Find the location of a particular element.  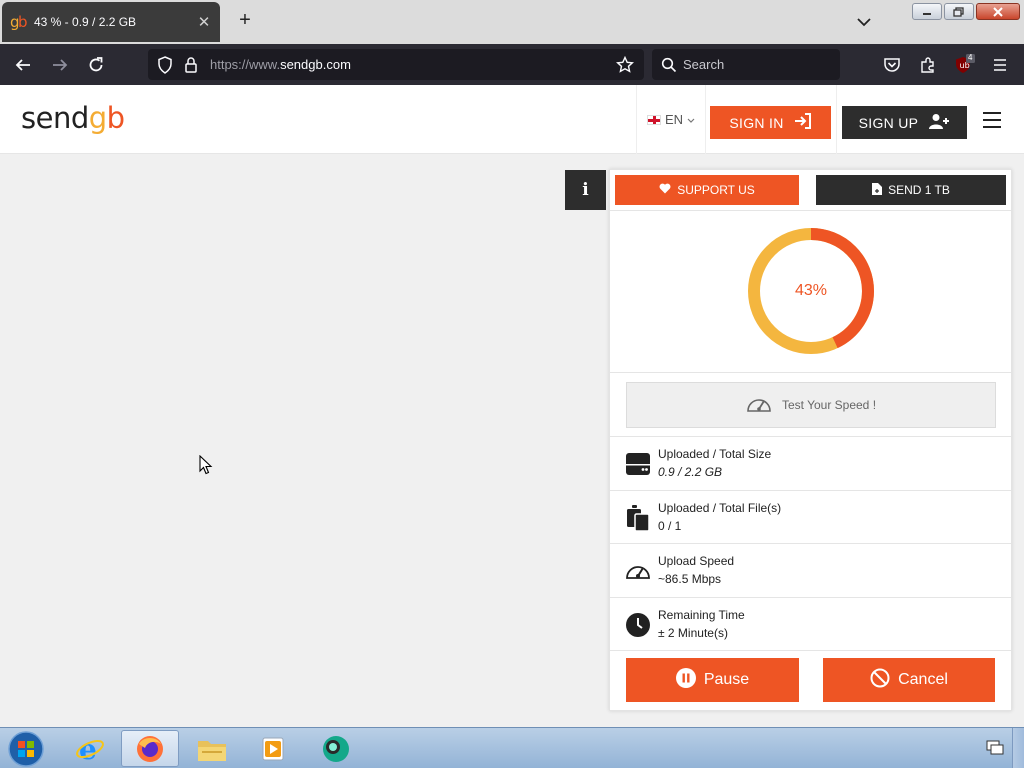

support-us-label: SUPPORT US is located at coordinates (716, 190).